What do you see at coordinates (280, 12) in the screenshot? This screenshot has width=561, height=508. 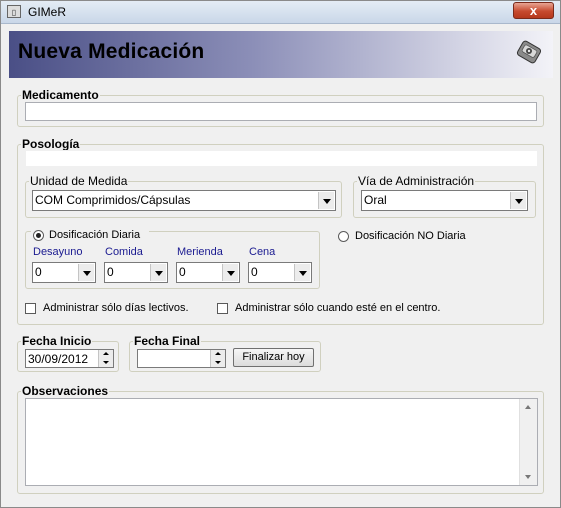 I see `title-bar: ▯ GIMeR x` at bounding box center [280, 12].